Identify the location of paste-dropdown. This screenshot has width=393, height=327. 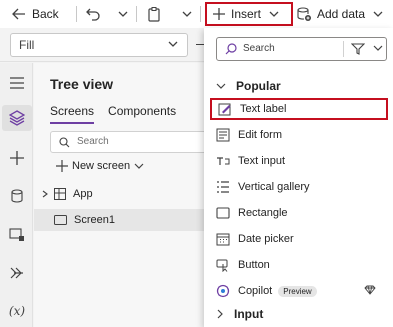
(187, 14).